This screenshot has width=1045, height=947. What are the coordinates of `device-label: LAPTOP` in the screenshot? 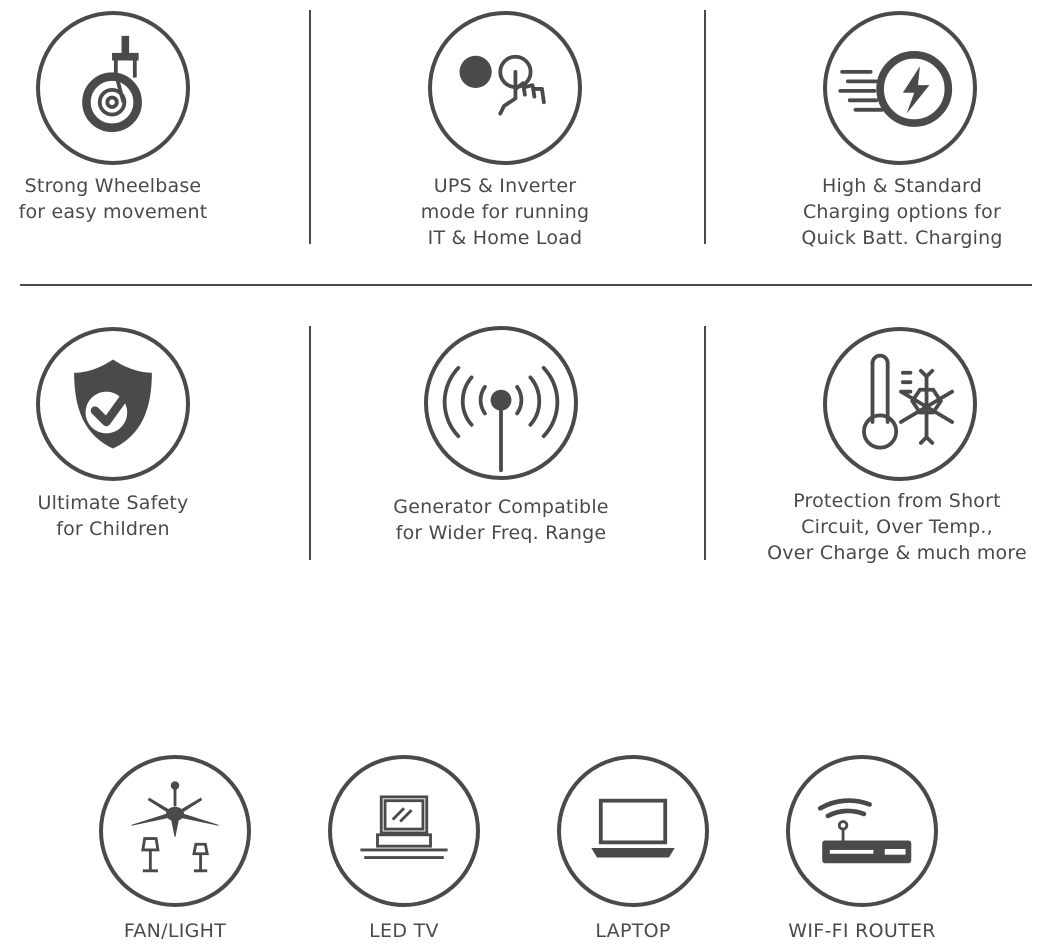 It's located at (633, 931).